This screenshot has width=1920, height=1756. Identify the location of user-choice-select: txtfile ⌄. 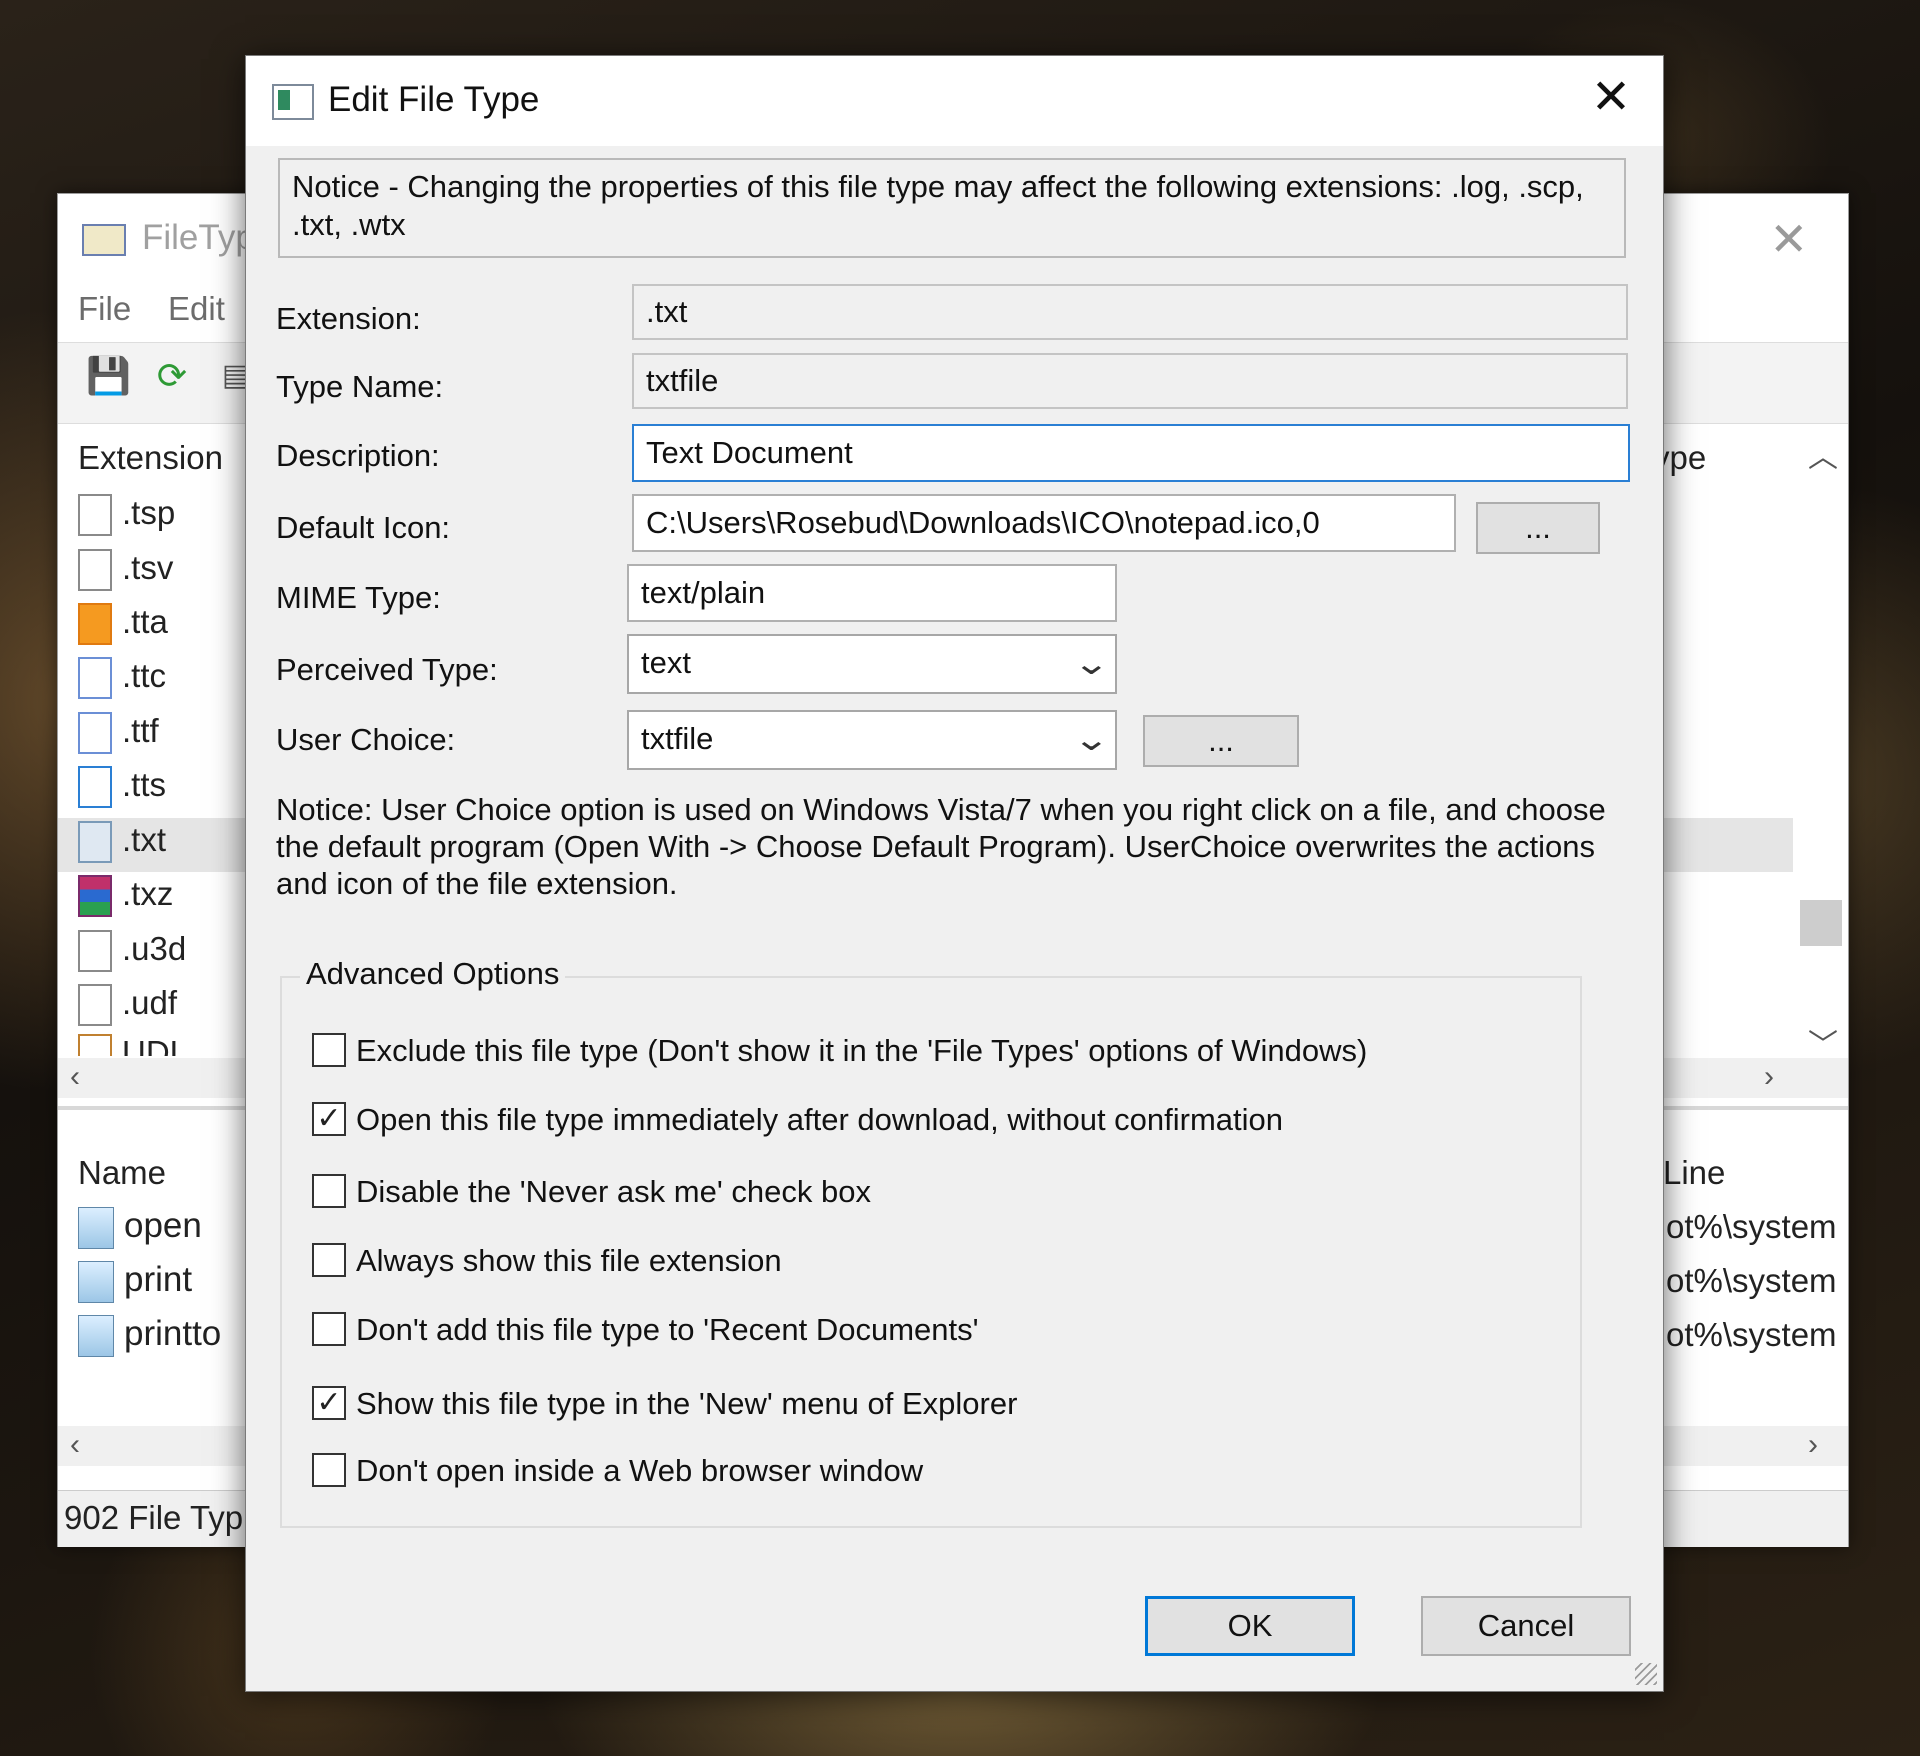
(872, 740).